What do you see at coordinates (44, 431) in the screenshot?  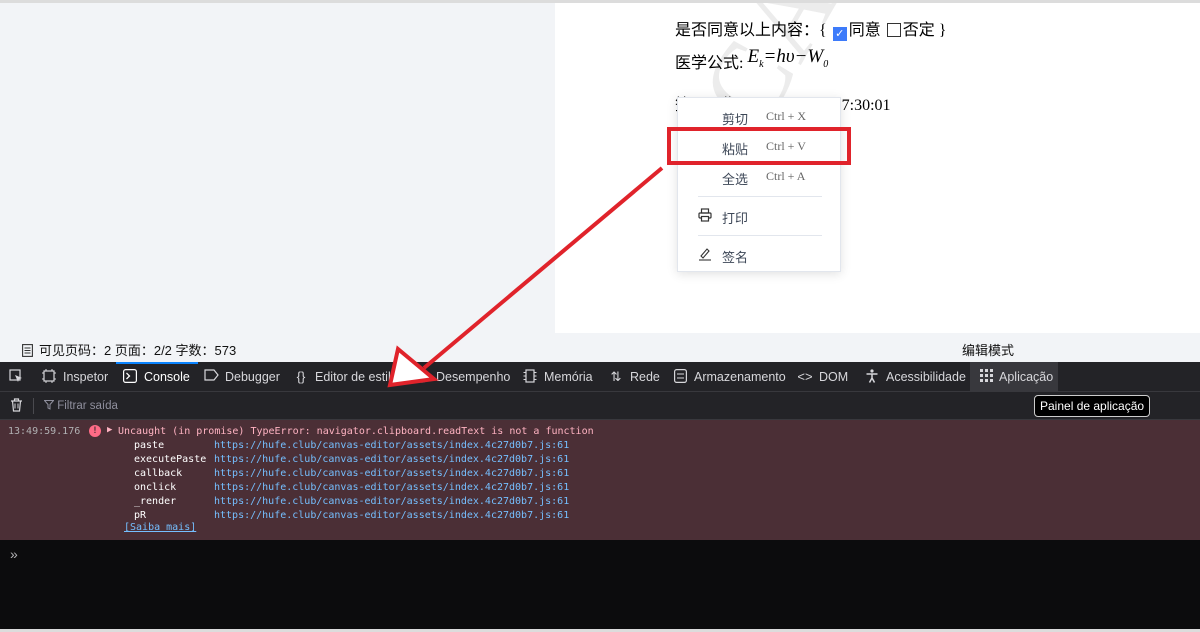 I see `error-timestamp: 13:49:59.176` at bounding box center [44, 431].